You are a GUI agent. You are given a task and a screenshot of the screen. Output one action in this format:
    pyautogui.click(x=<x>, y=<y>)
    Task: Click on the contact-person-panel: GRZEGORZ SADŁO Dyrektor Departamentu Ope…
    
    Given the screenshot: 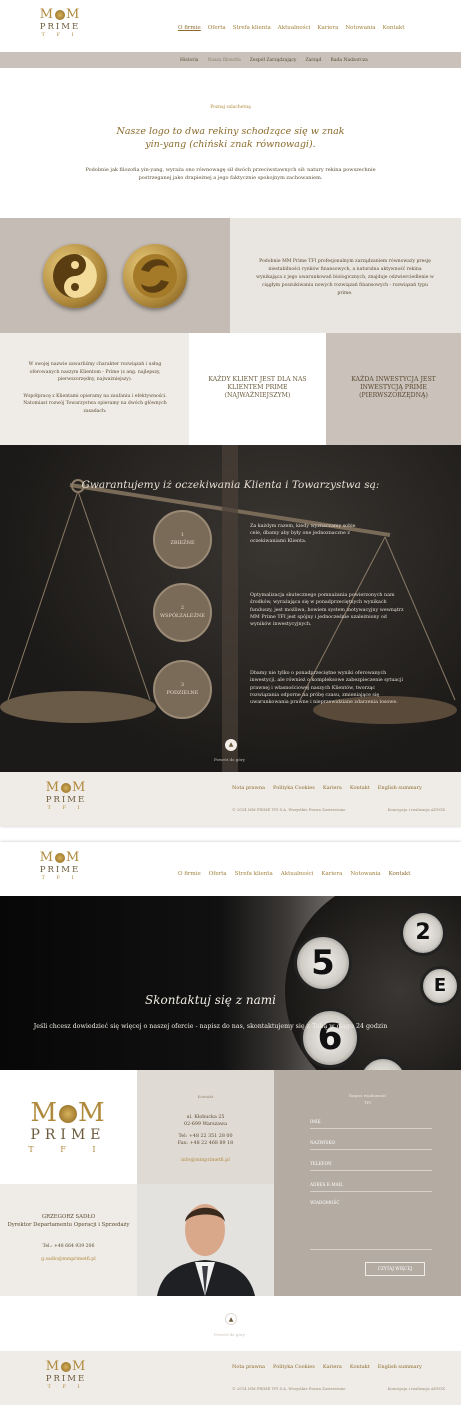 What is the action you would take?
    pyautogui.click(x=68, y=1240)
    